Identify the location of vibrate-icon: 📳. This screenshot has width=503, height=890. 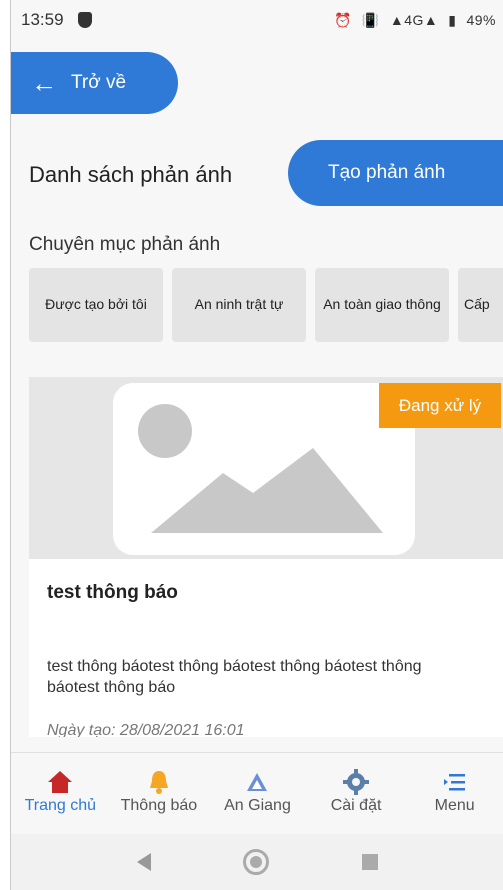
(370, 19).